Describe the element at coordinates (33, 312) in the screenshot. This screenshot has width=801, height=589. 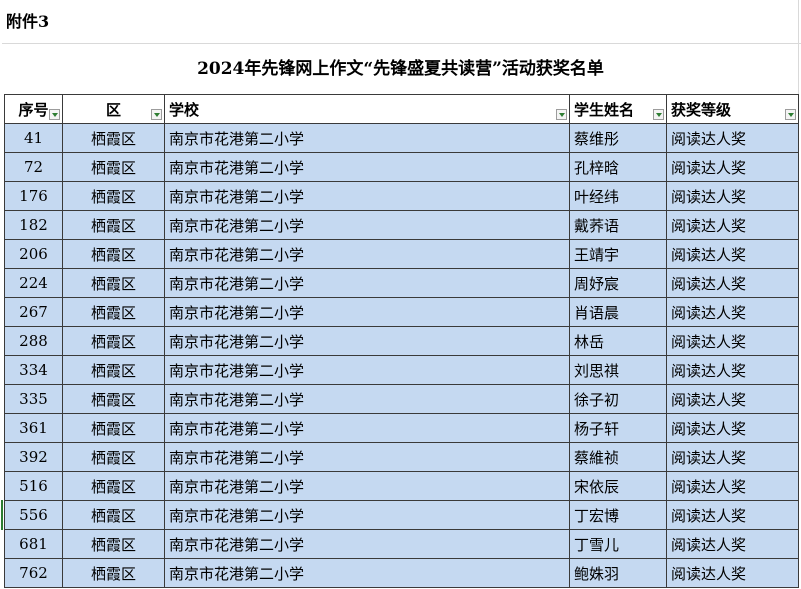
I see `cell-no: 267` at that location.